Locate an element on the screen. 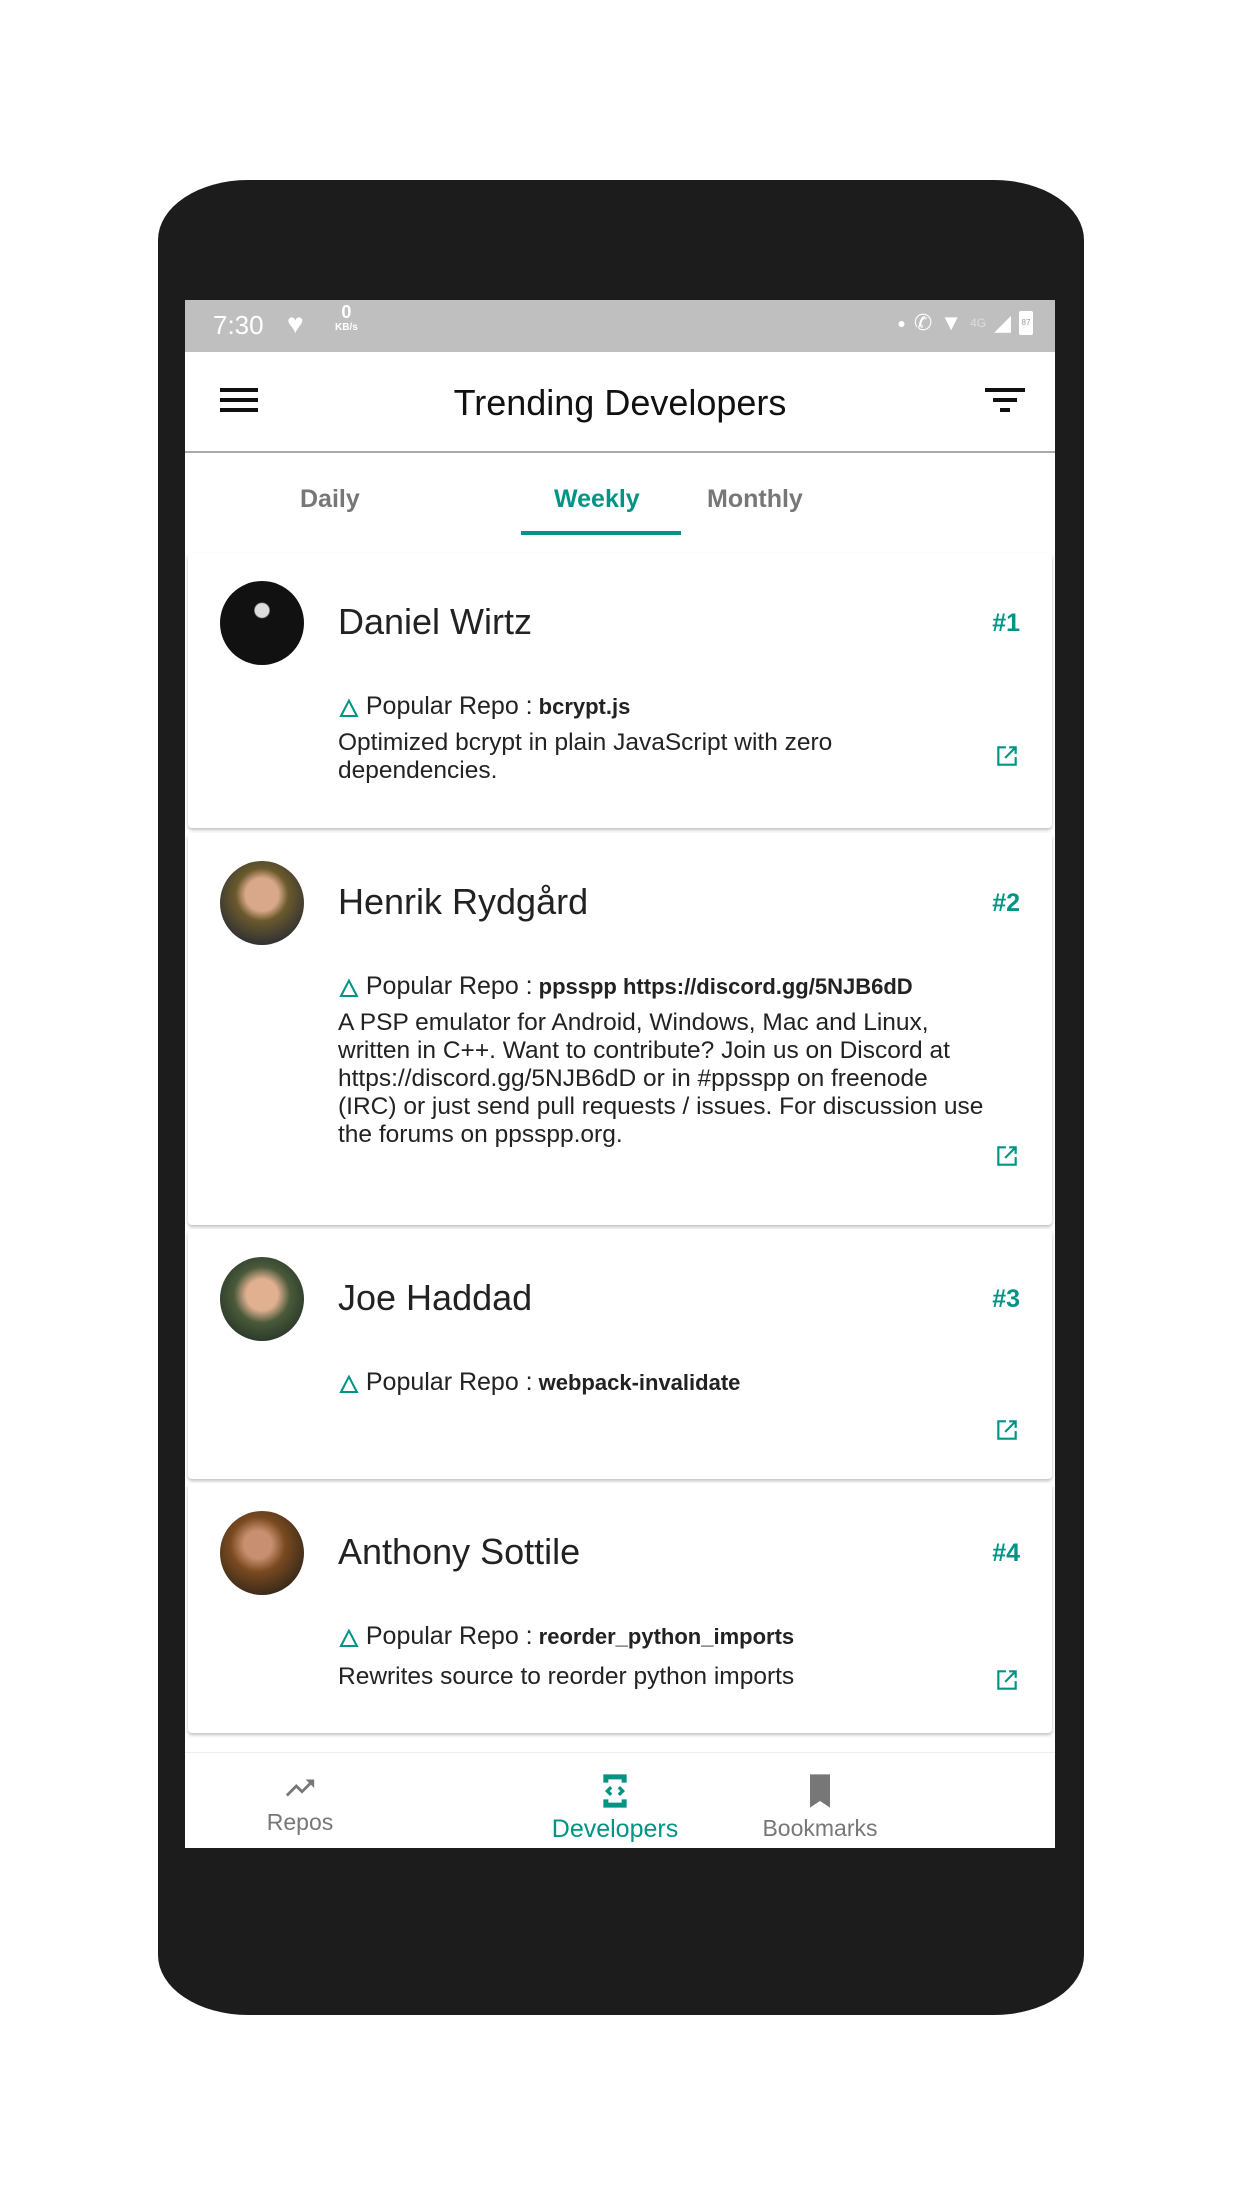  trending-up-icon is located at coordinates (300, 1788).